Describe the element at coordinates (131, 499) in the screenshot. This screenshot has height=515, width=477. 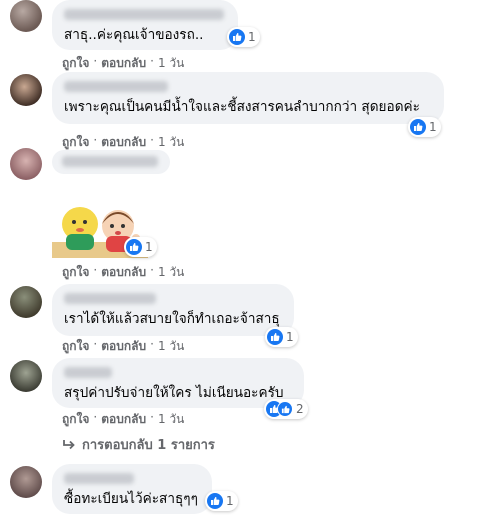
I see `comment-text: ซื้อทะเบียนไว้ค่ะสาธุๆๆ` at that location.